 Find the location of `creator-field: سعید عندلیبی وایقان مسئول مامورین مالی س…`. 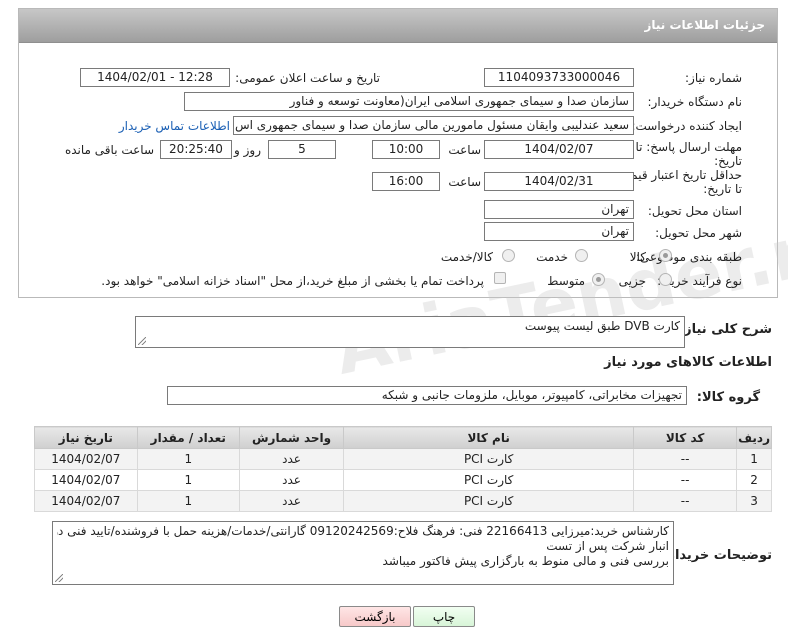

creator-field: سعید عندلیبی وایقان مسئول مامورین مالی س… is located at coordinates (433, 125).